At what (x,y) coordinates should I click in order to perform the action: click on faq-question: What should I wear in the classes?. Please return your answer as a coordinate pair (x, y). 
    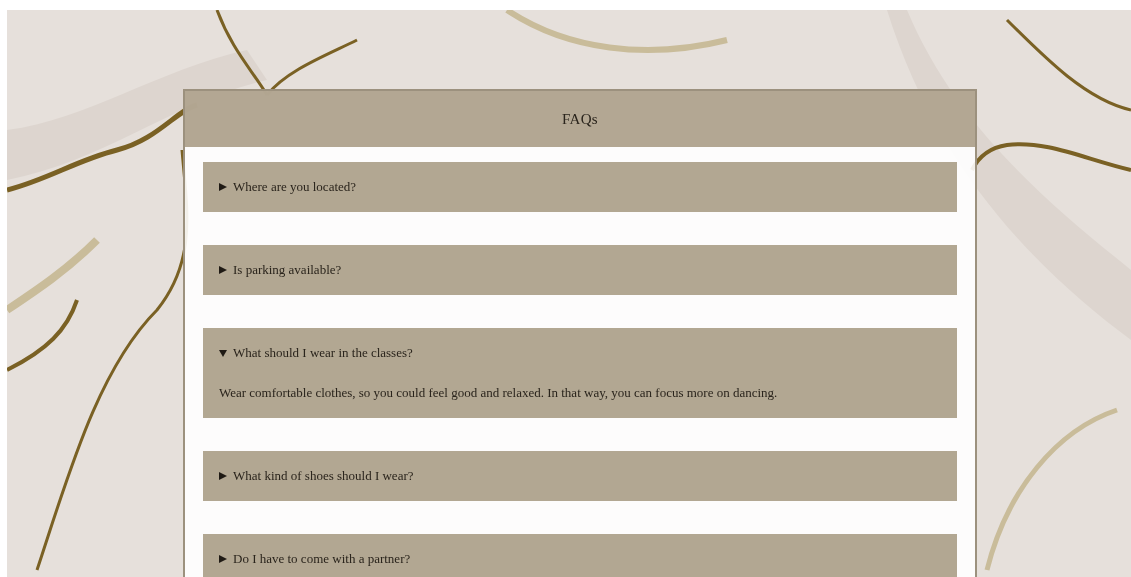
    Looking at the image, I should click on (580, 353).